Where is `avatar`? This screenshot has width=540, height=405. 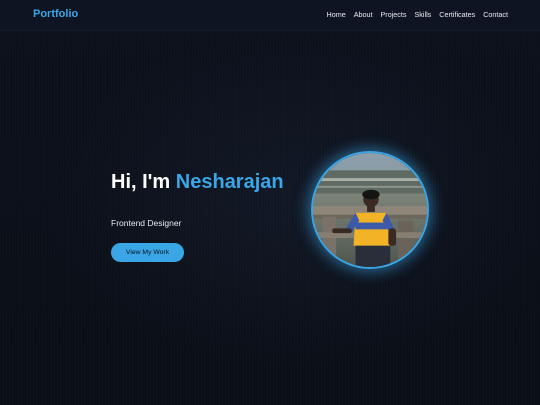
avatar is located at coordinates (370, 210).